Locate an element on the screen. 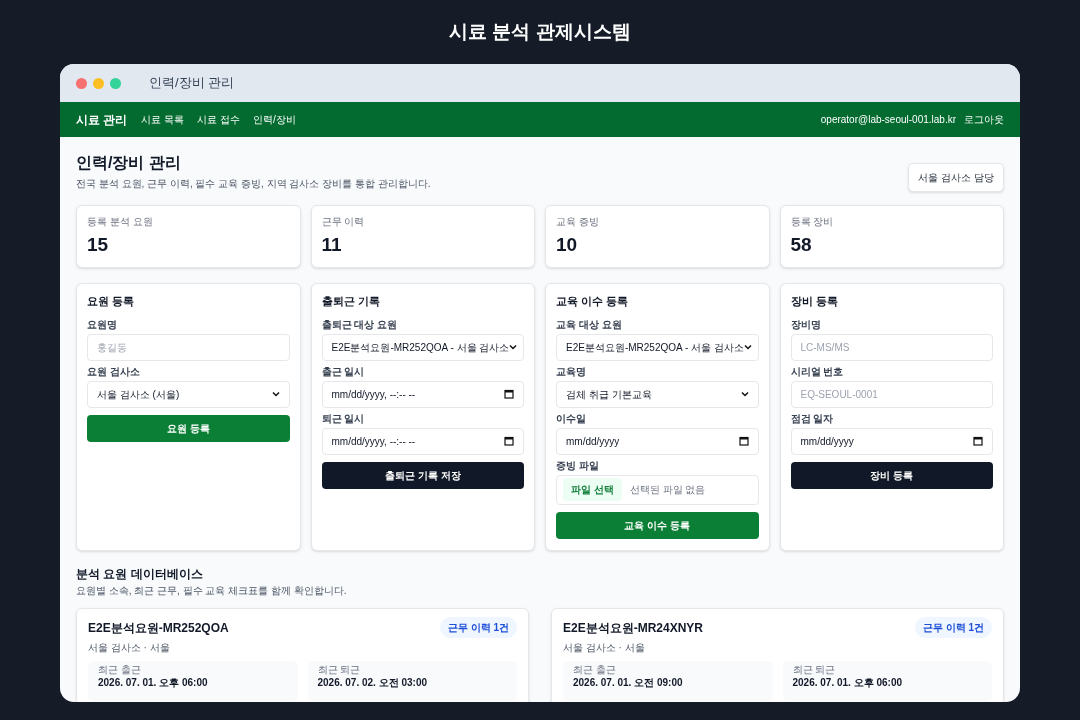 This screenshot has width=1080, height=720. record-value: 2026. 07. 01. 오전 09:00 is located at coordinates (628, 683).